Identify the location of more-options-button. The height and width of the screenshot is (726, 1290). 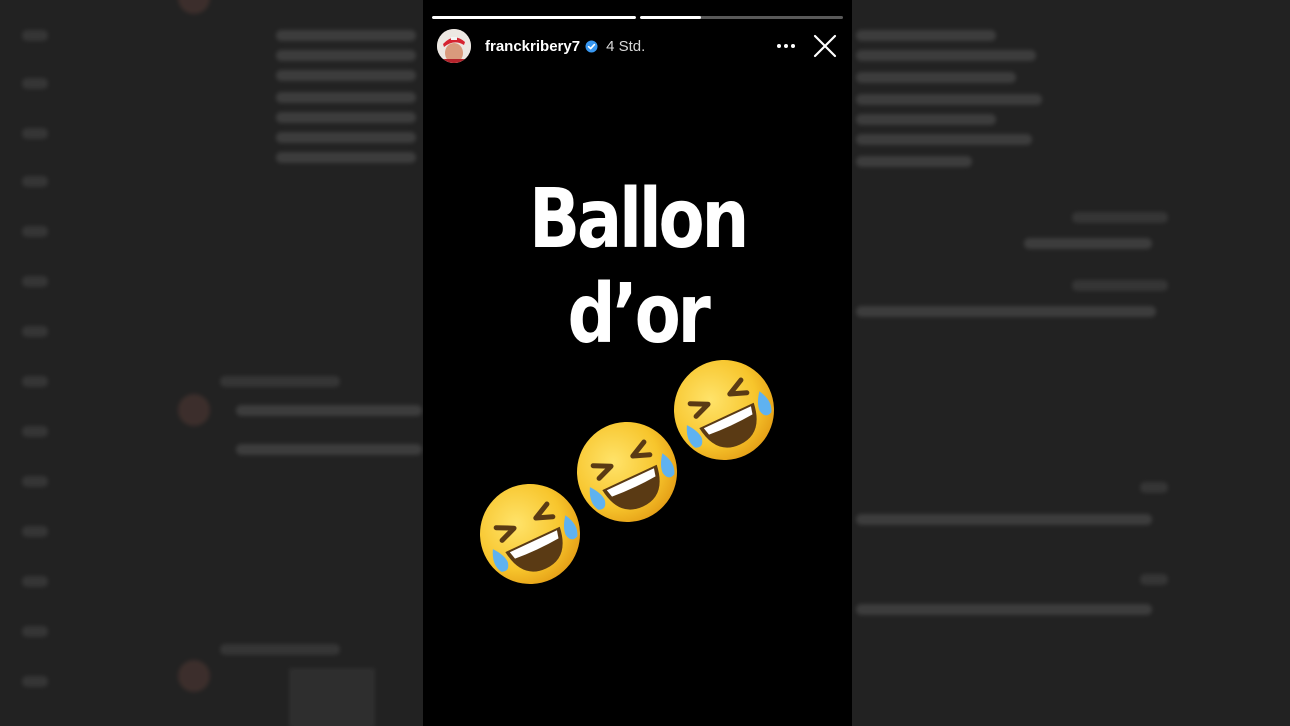
(786, 46).